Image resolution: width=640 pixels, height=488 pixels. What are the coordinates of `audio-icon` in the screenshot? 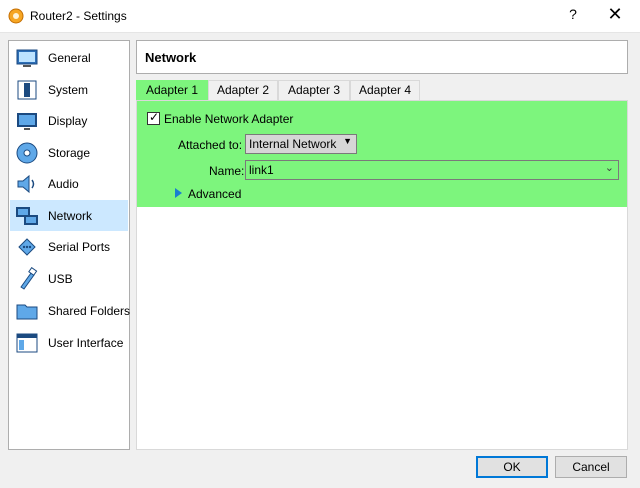 It's located at (26, 183).